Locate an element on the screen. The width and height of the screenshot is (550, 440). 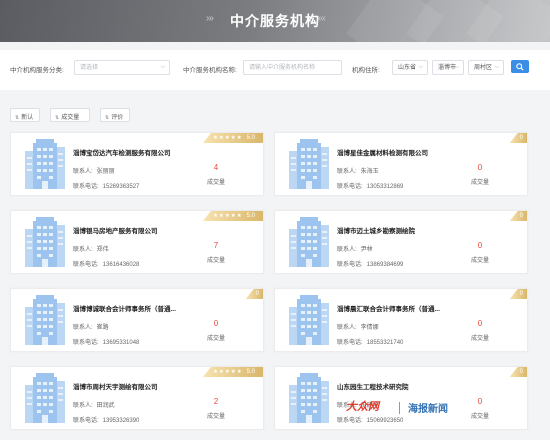
phone-row: 联系电话: 15069923650 is located at coordinates (370, 419).